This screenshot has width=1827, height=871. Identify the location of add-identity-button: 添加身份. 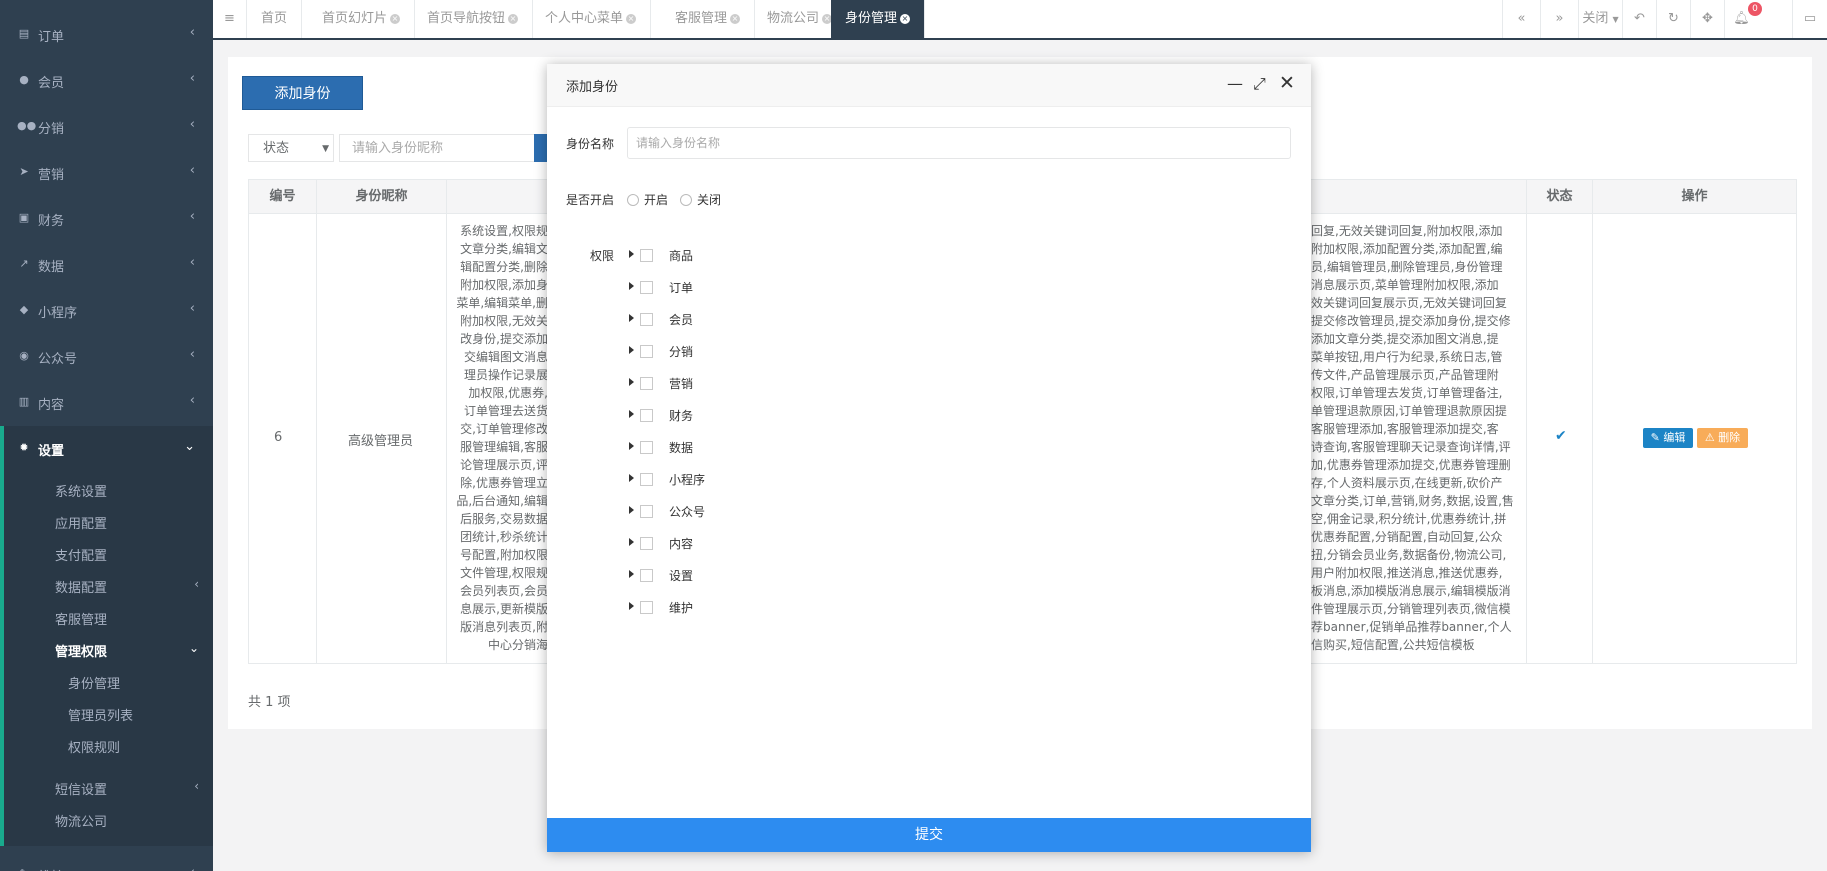
(302, 93).